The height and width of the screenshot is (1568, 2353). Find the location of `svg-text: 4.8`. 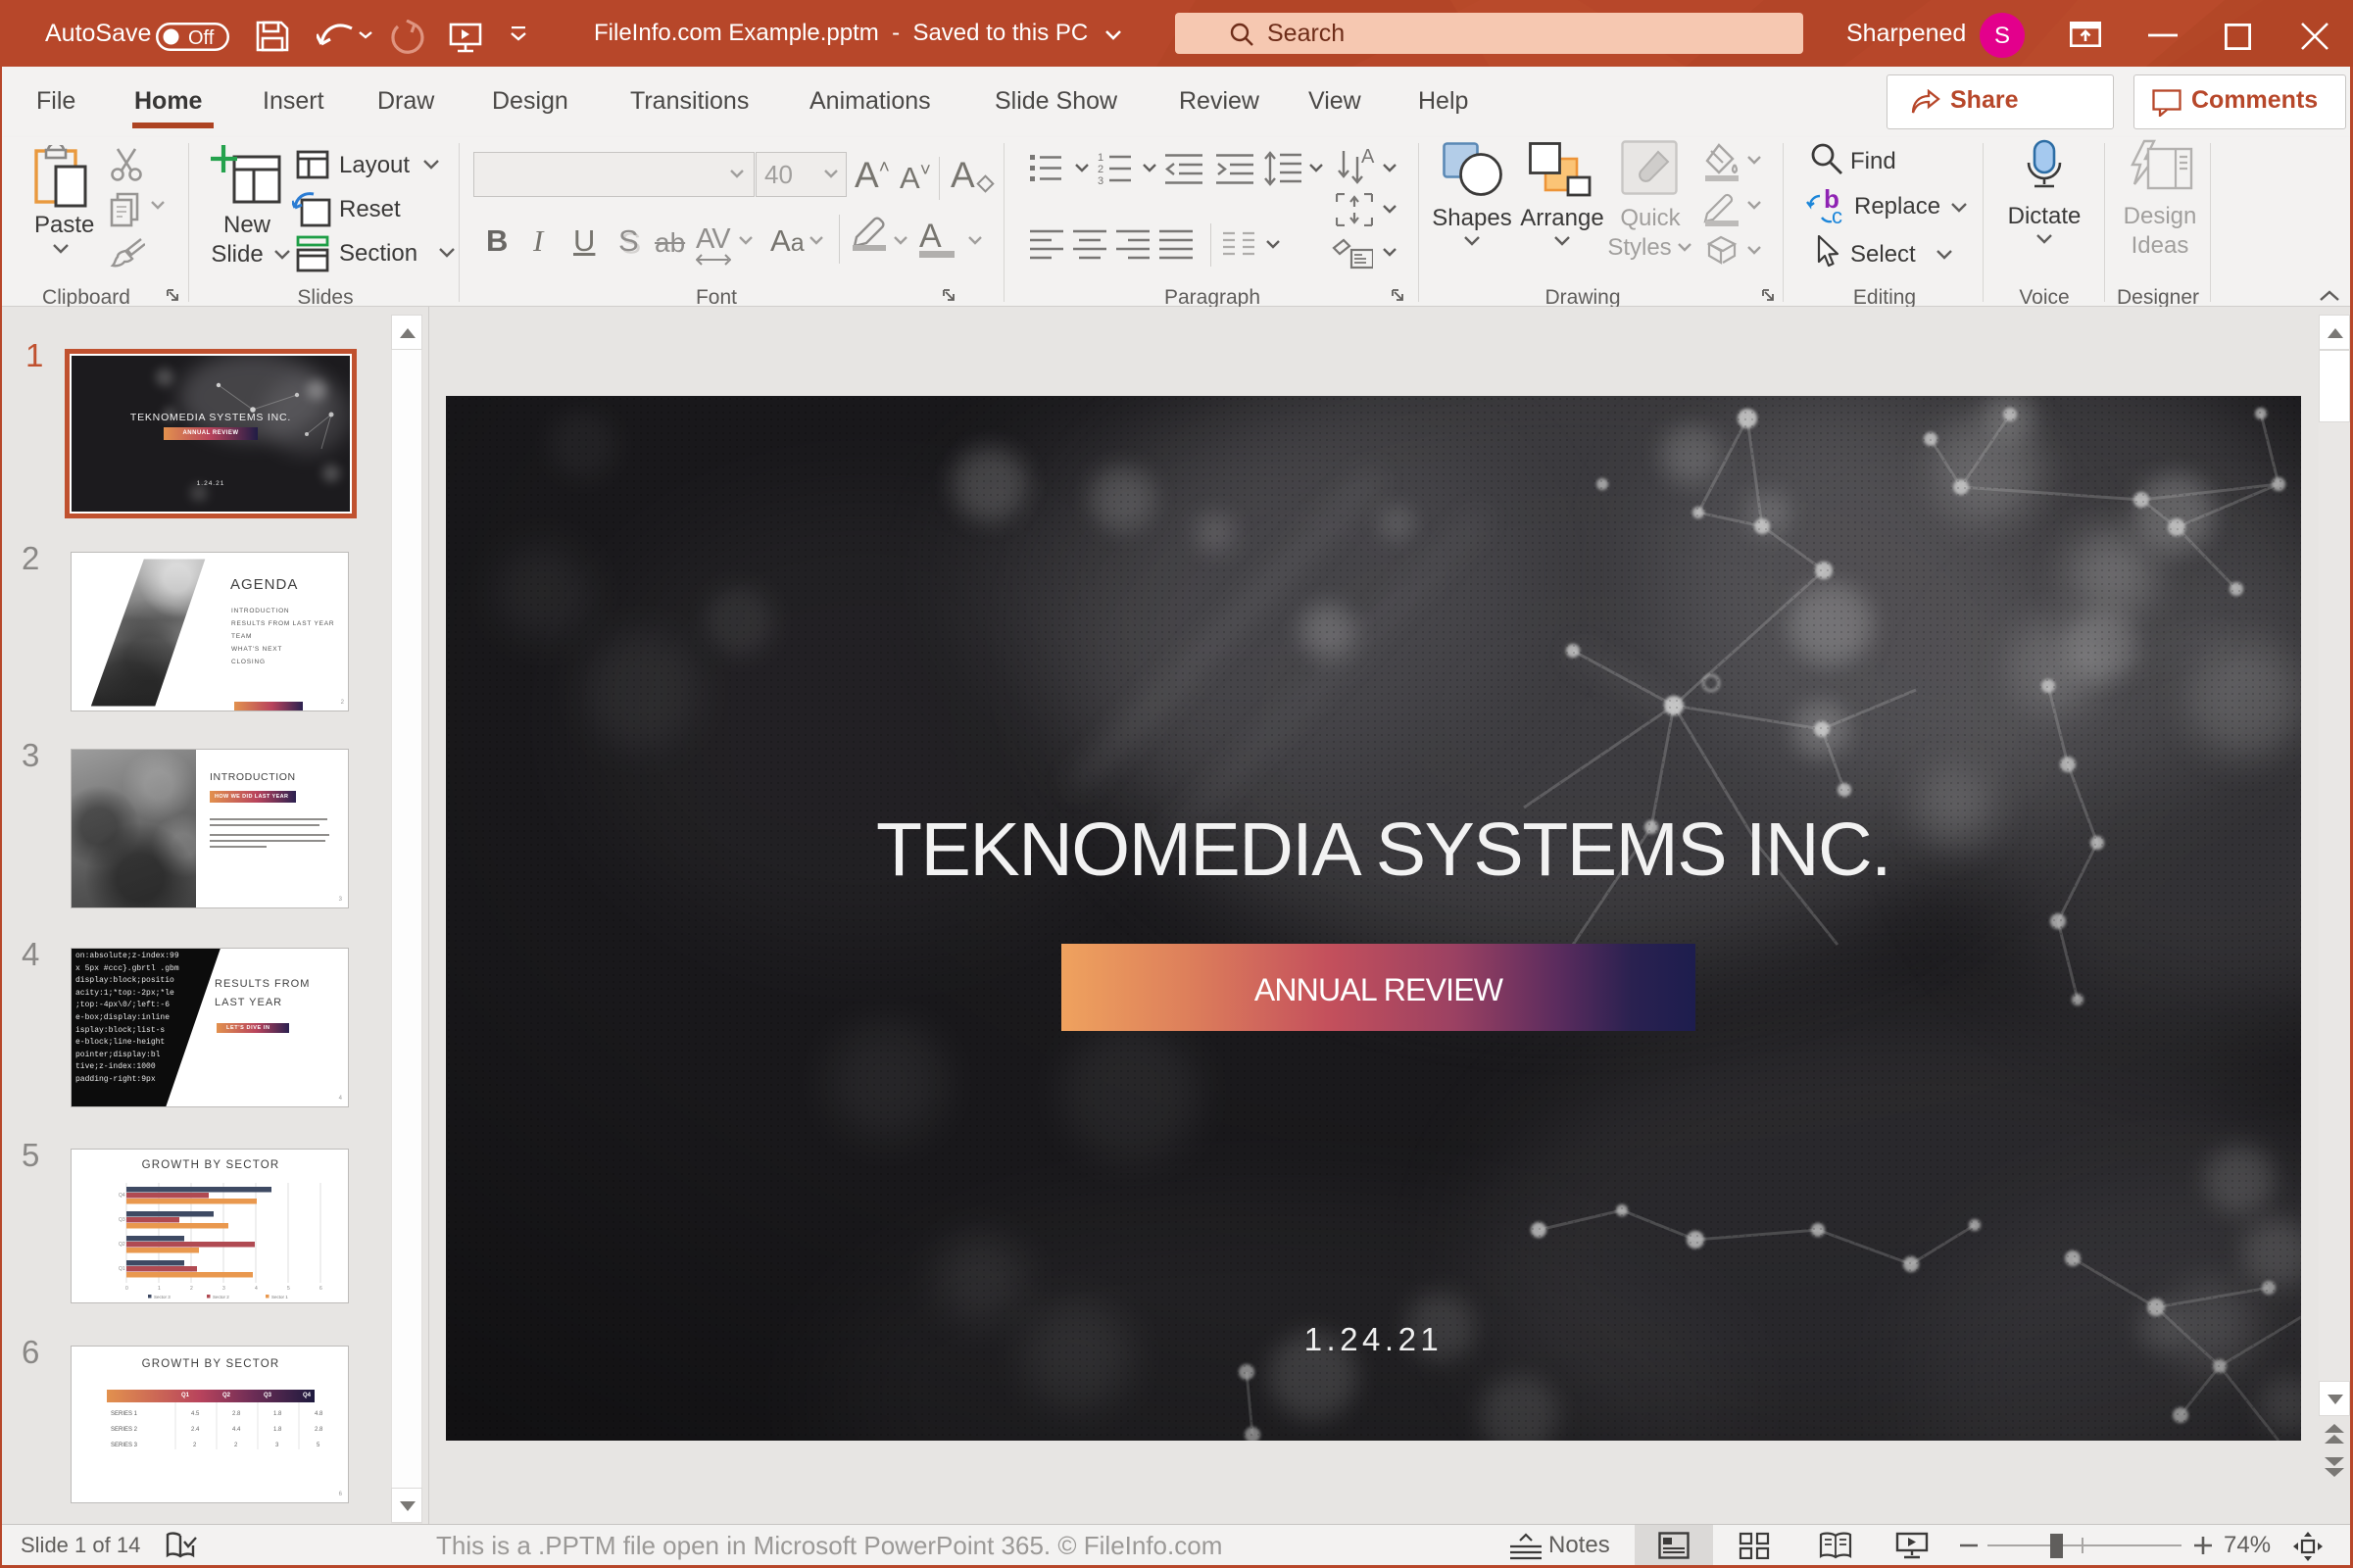

svg-text: 4.8 is located at coordinates (319, 1414).